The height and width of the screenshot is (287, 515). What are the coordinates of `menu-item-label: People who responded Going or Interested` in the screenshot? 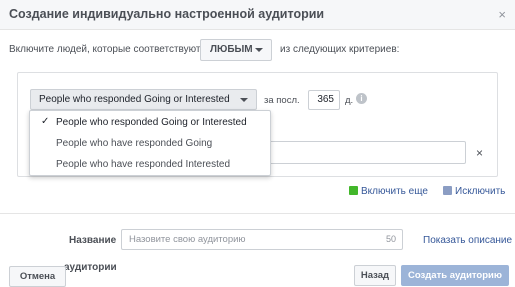 It's located at (151, 122).